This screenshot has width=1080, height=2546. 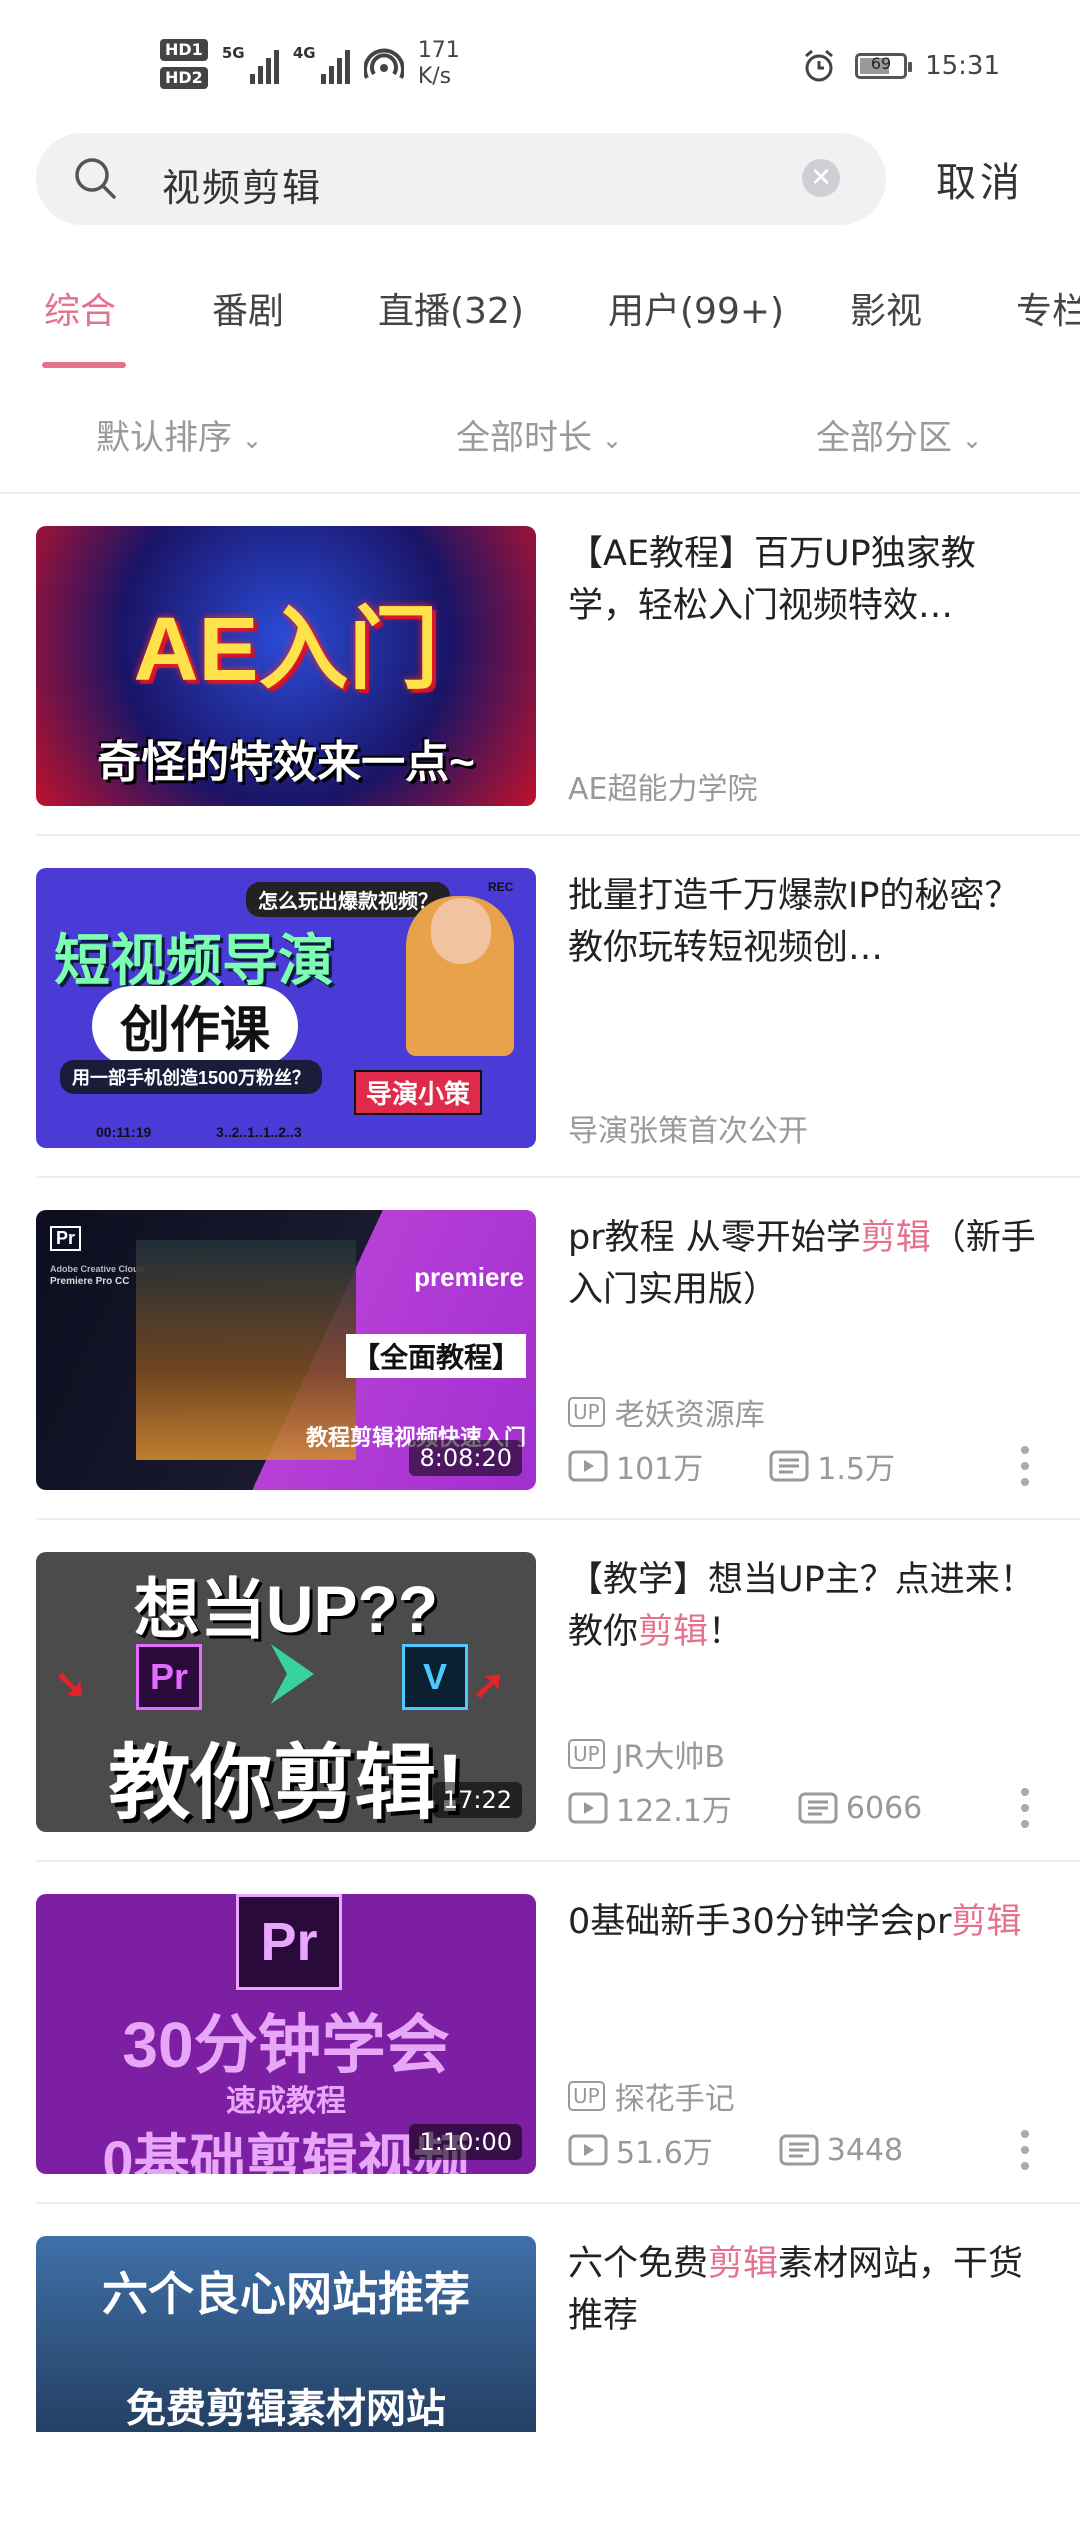 What do you see at coordinates (250, 64) in the screenshot?
I see `signal-5g-icon: 5G` at bounding box center [250, 64].